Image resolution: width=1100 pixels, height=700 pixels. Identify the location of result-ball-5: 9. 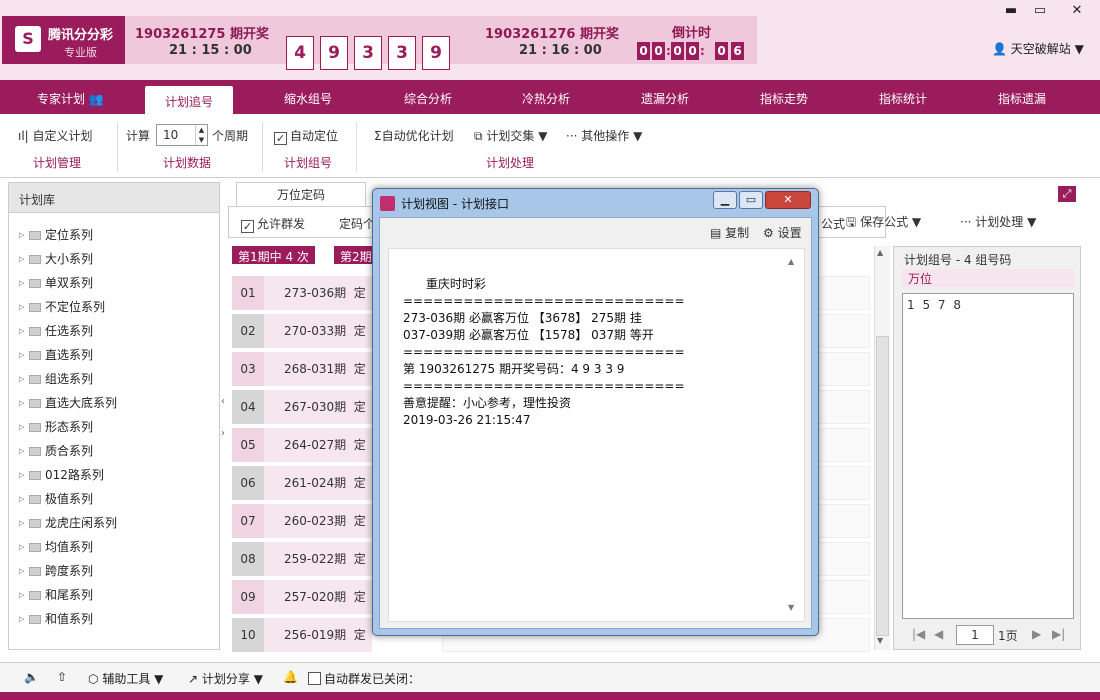
(436, 53).